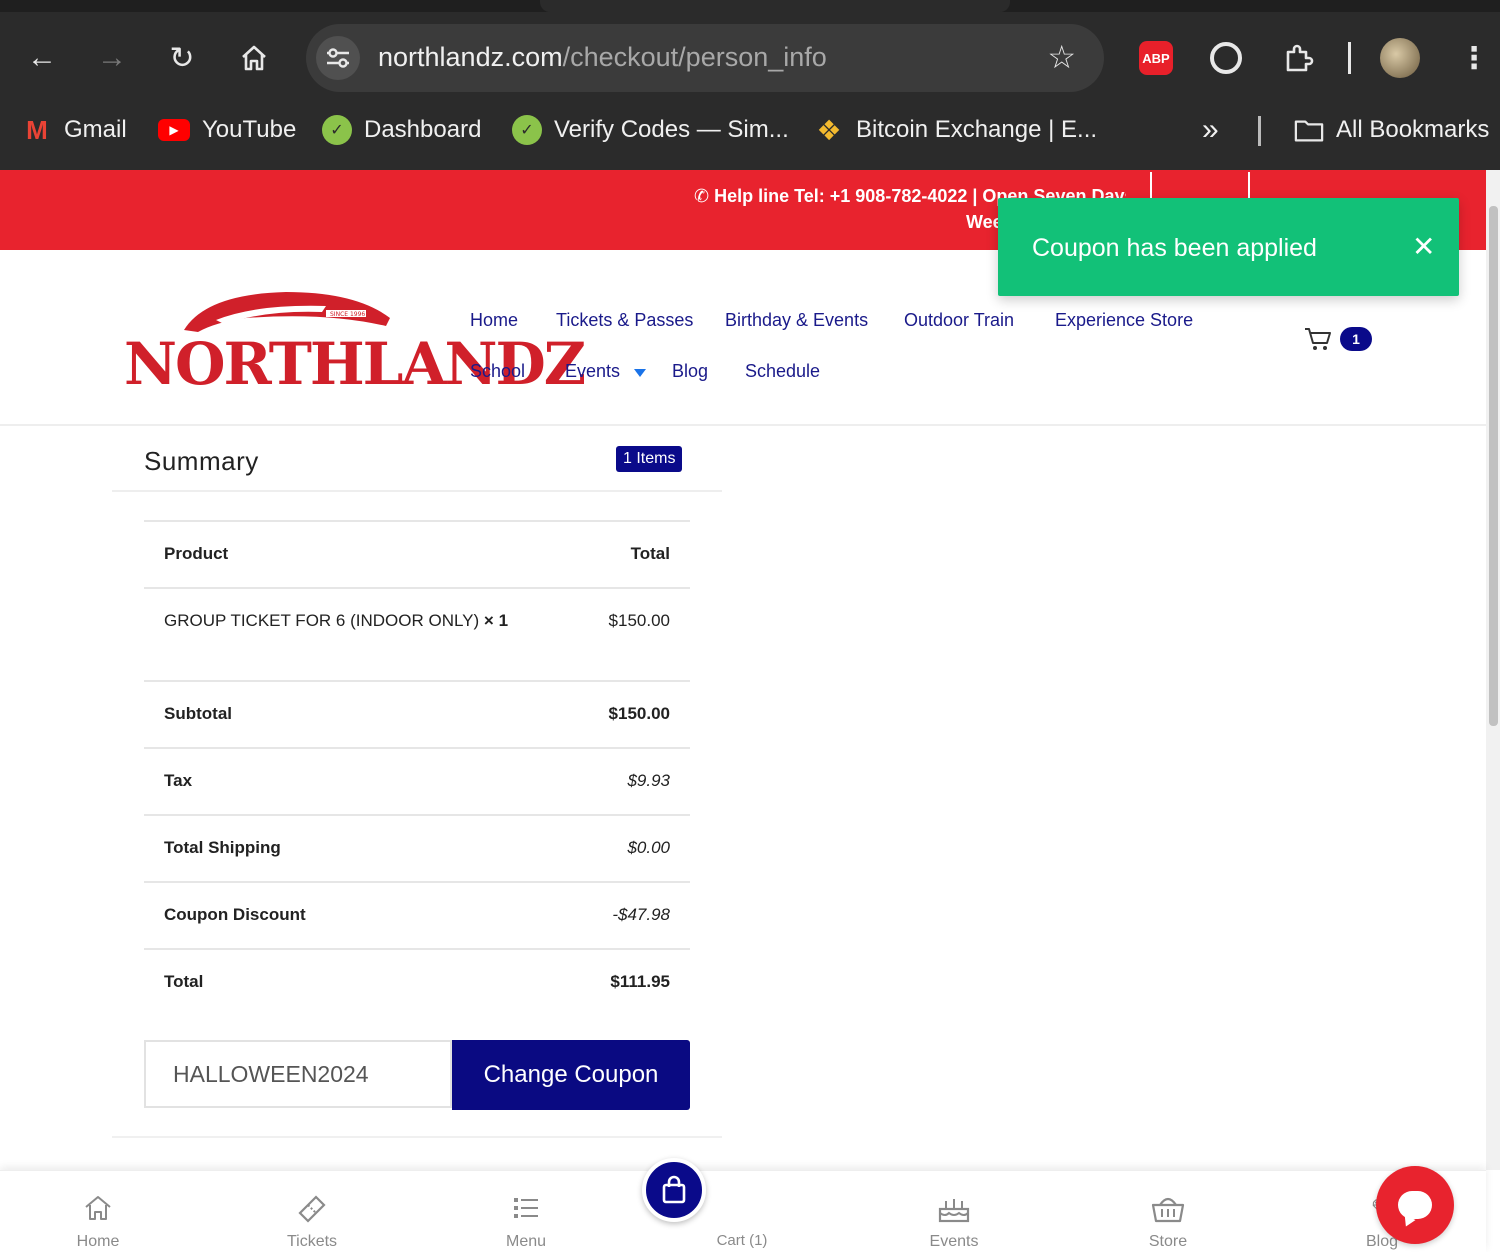  I want to click on dashboard-icon: ✓, so click(337, 130).